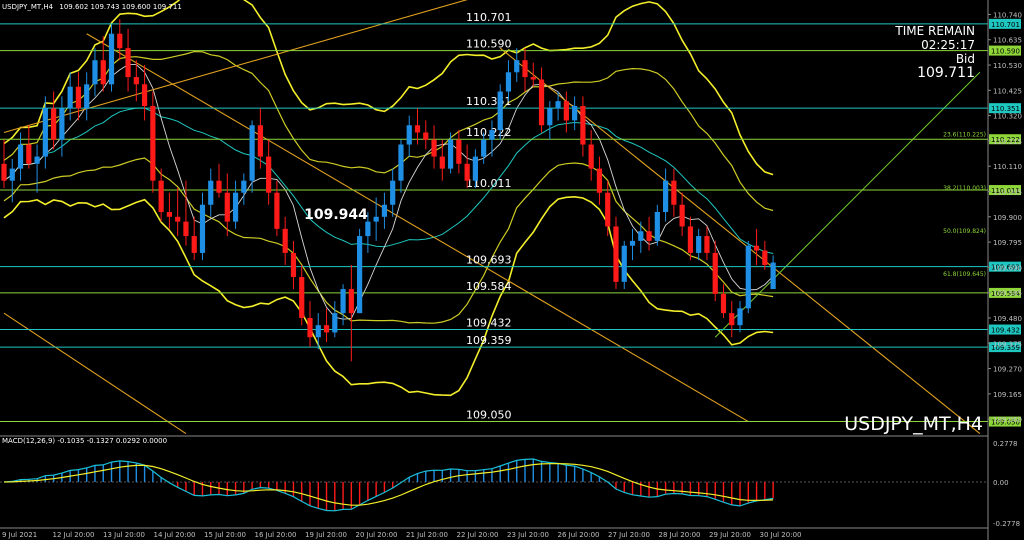 The width and height of the screenshot is (1024, 540). Describe the element at coordinates (377, 535) in the screenshot. I see `time-tick-label: 20 Jul 20:00` at that location.